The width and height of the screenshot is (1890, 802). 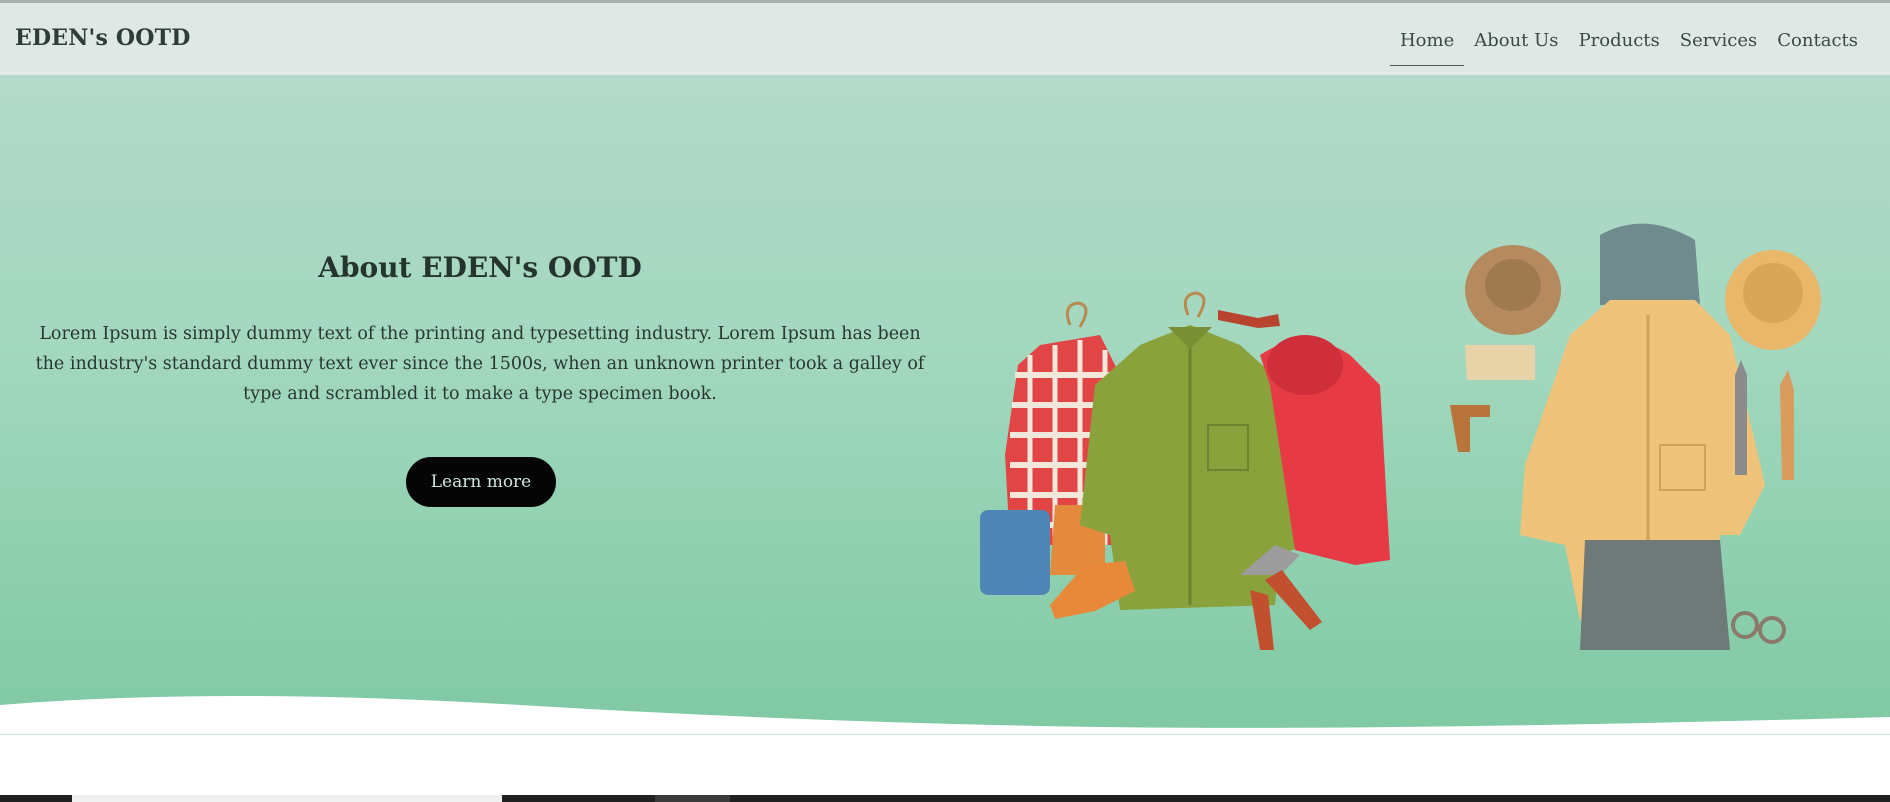 I want to click on taskbar-tab, so click(x=692, y=798).